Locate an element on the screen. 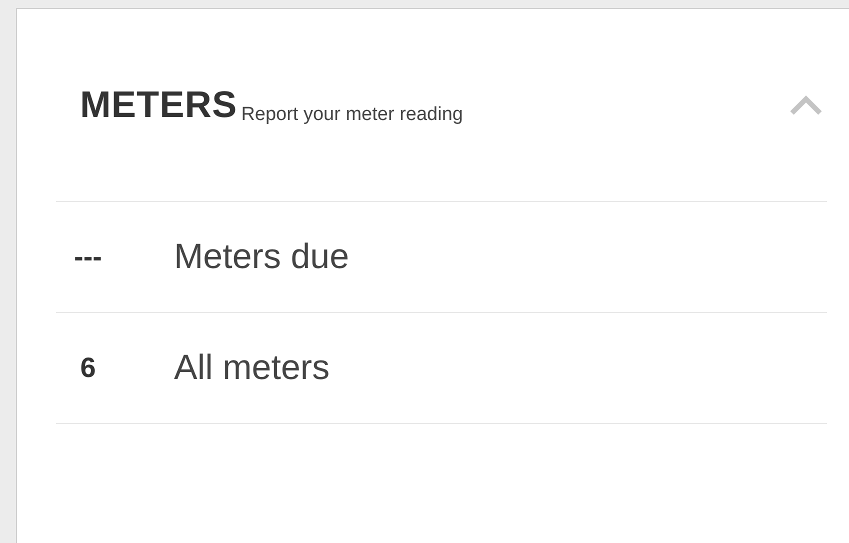 Image resolution: width=849 pixels, height=543 pixels. meter-count: --- is located at coordinates (88, 257).